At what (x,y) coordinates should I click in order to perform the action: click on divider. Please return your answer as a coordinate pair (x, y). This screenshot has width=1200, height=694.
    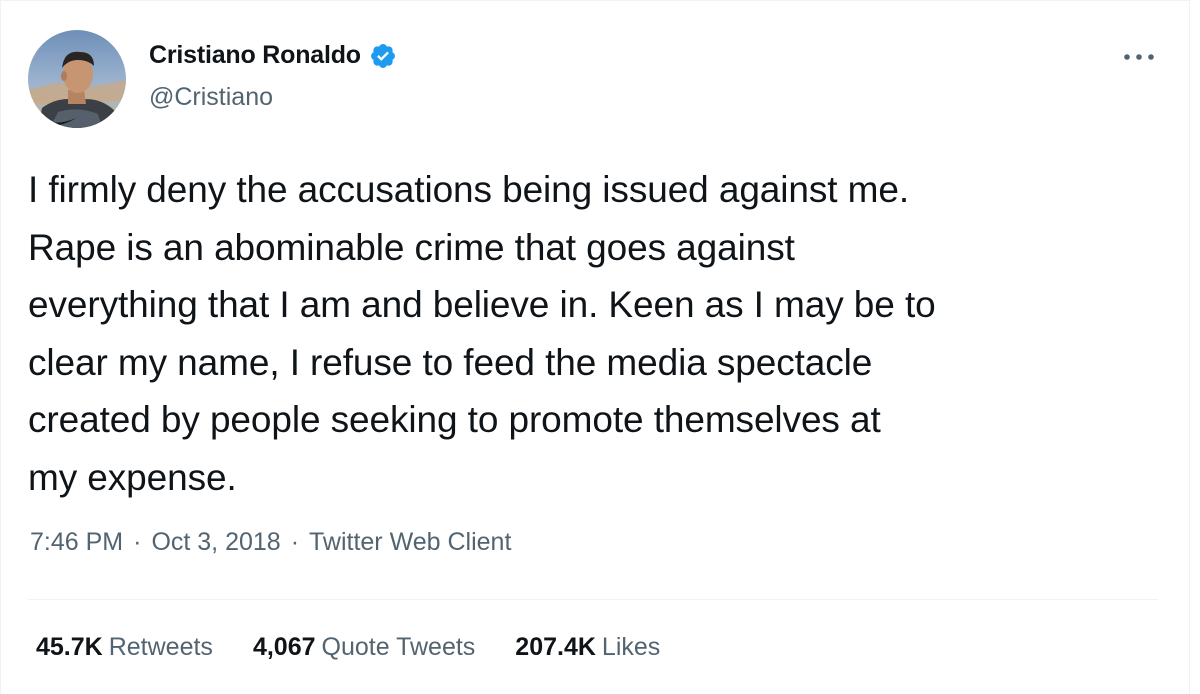
    Looking at the image, I should click on (593, 599).